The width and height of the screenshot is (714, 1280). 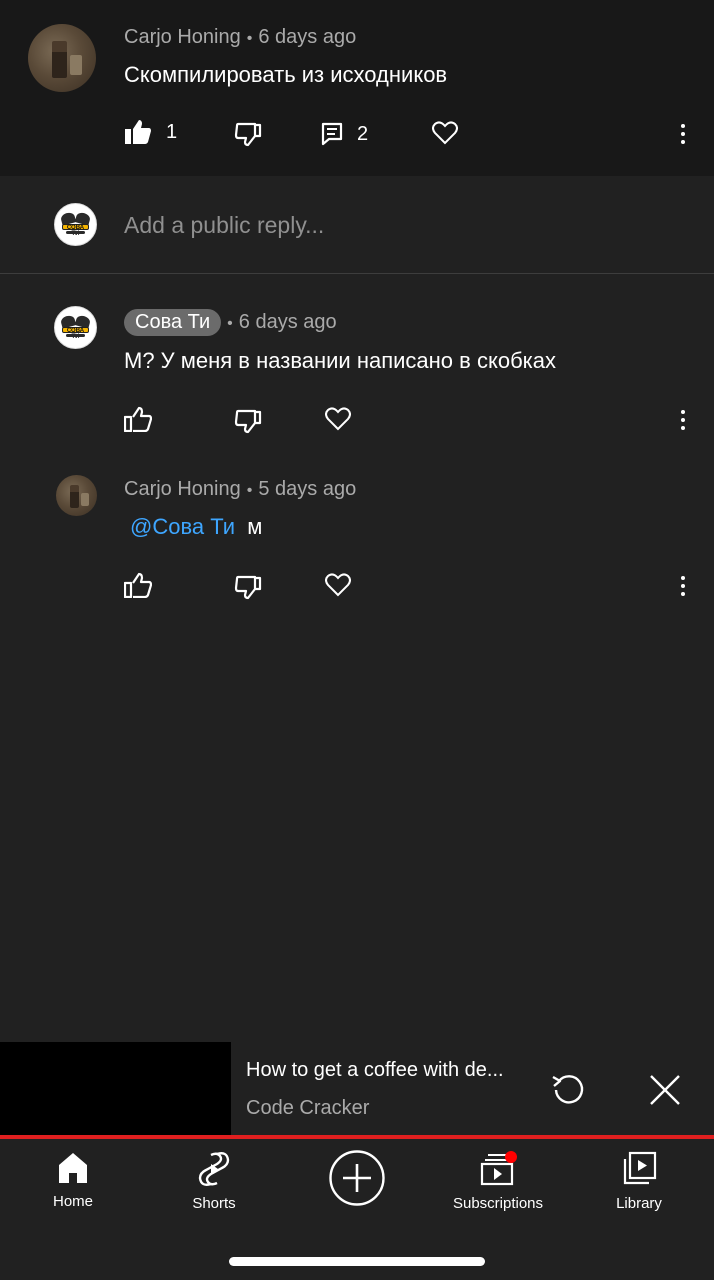 I want to click on replay-button, so click(x=569, y=1092).